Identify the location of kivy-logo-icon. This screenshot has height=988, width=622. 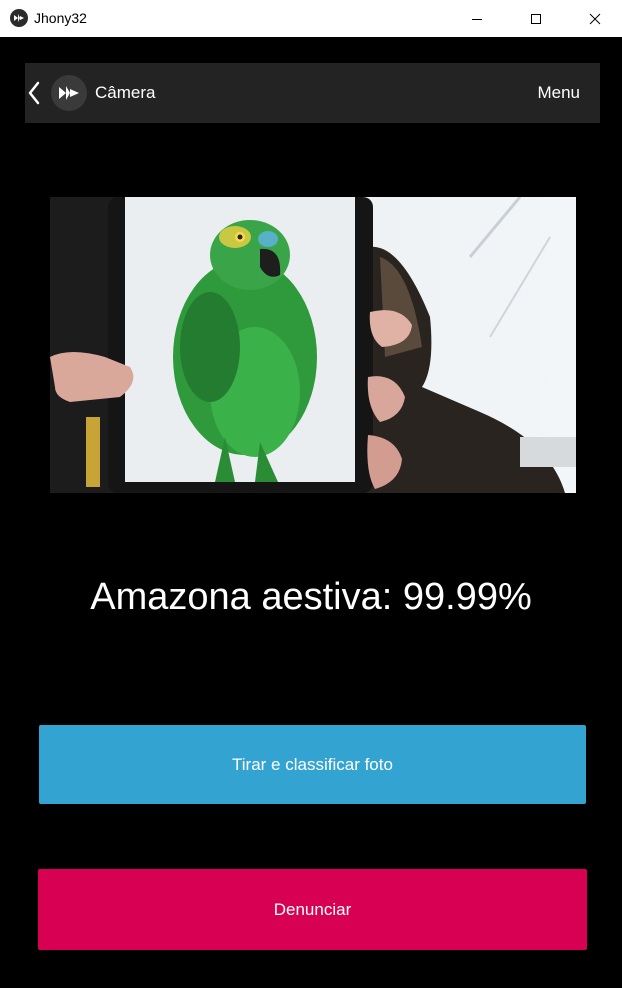
(69, 93).